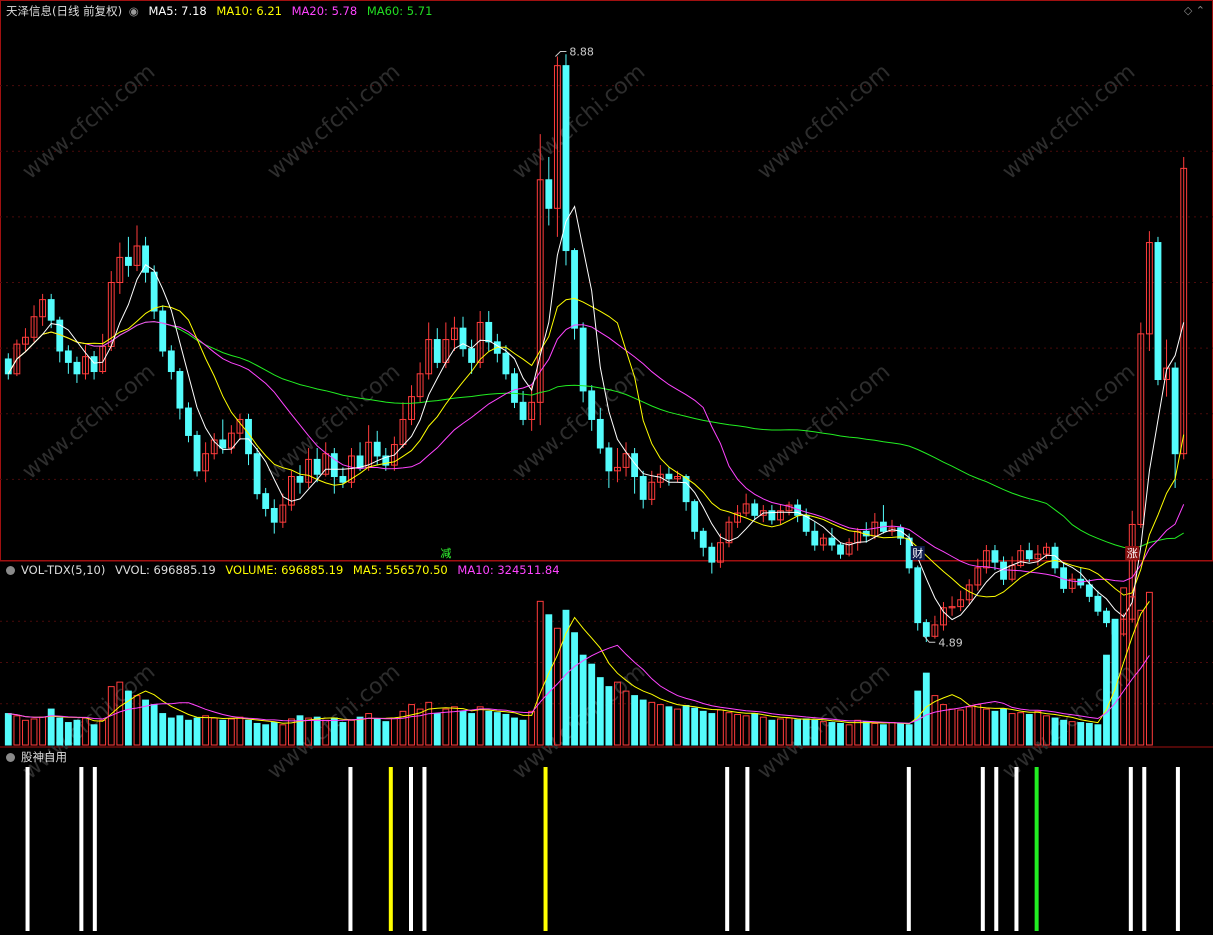  What do you see at coordinates (44, 757) in the screenshot?
I see `signal-indicator-name: 股神自用` at bounding box center [44, 757].